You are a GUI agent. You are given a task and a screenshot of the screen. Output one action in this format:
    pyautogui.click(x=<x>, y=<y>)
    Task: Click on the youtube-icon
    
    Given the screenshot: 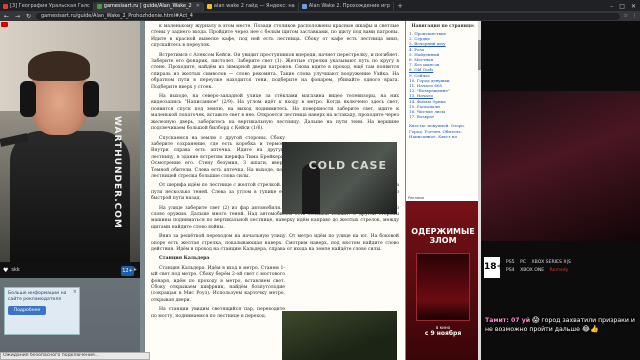 What is the action you would take?
    pyautogui.click(x=4, y=24)
    